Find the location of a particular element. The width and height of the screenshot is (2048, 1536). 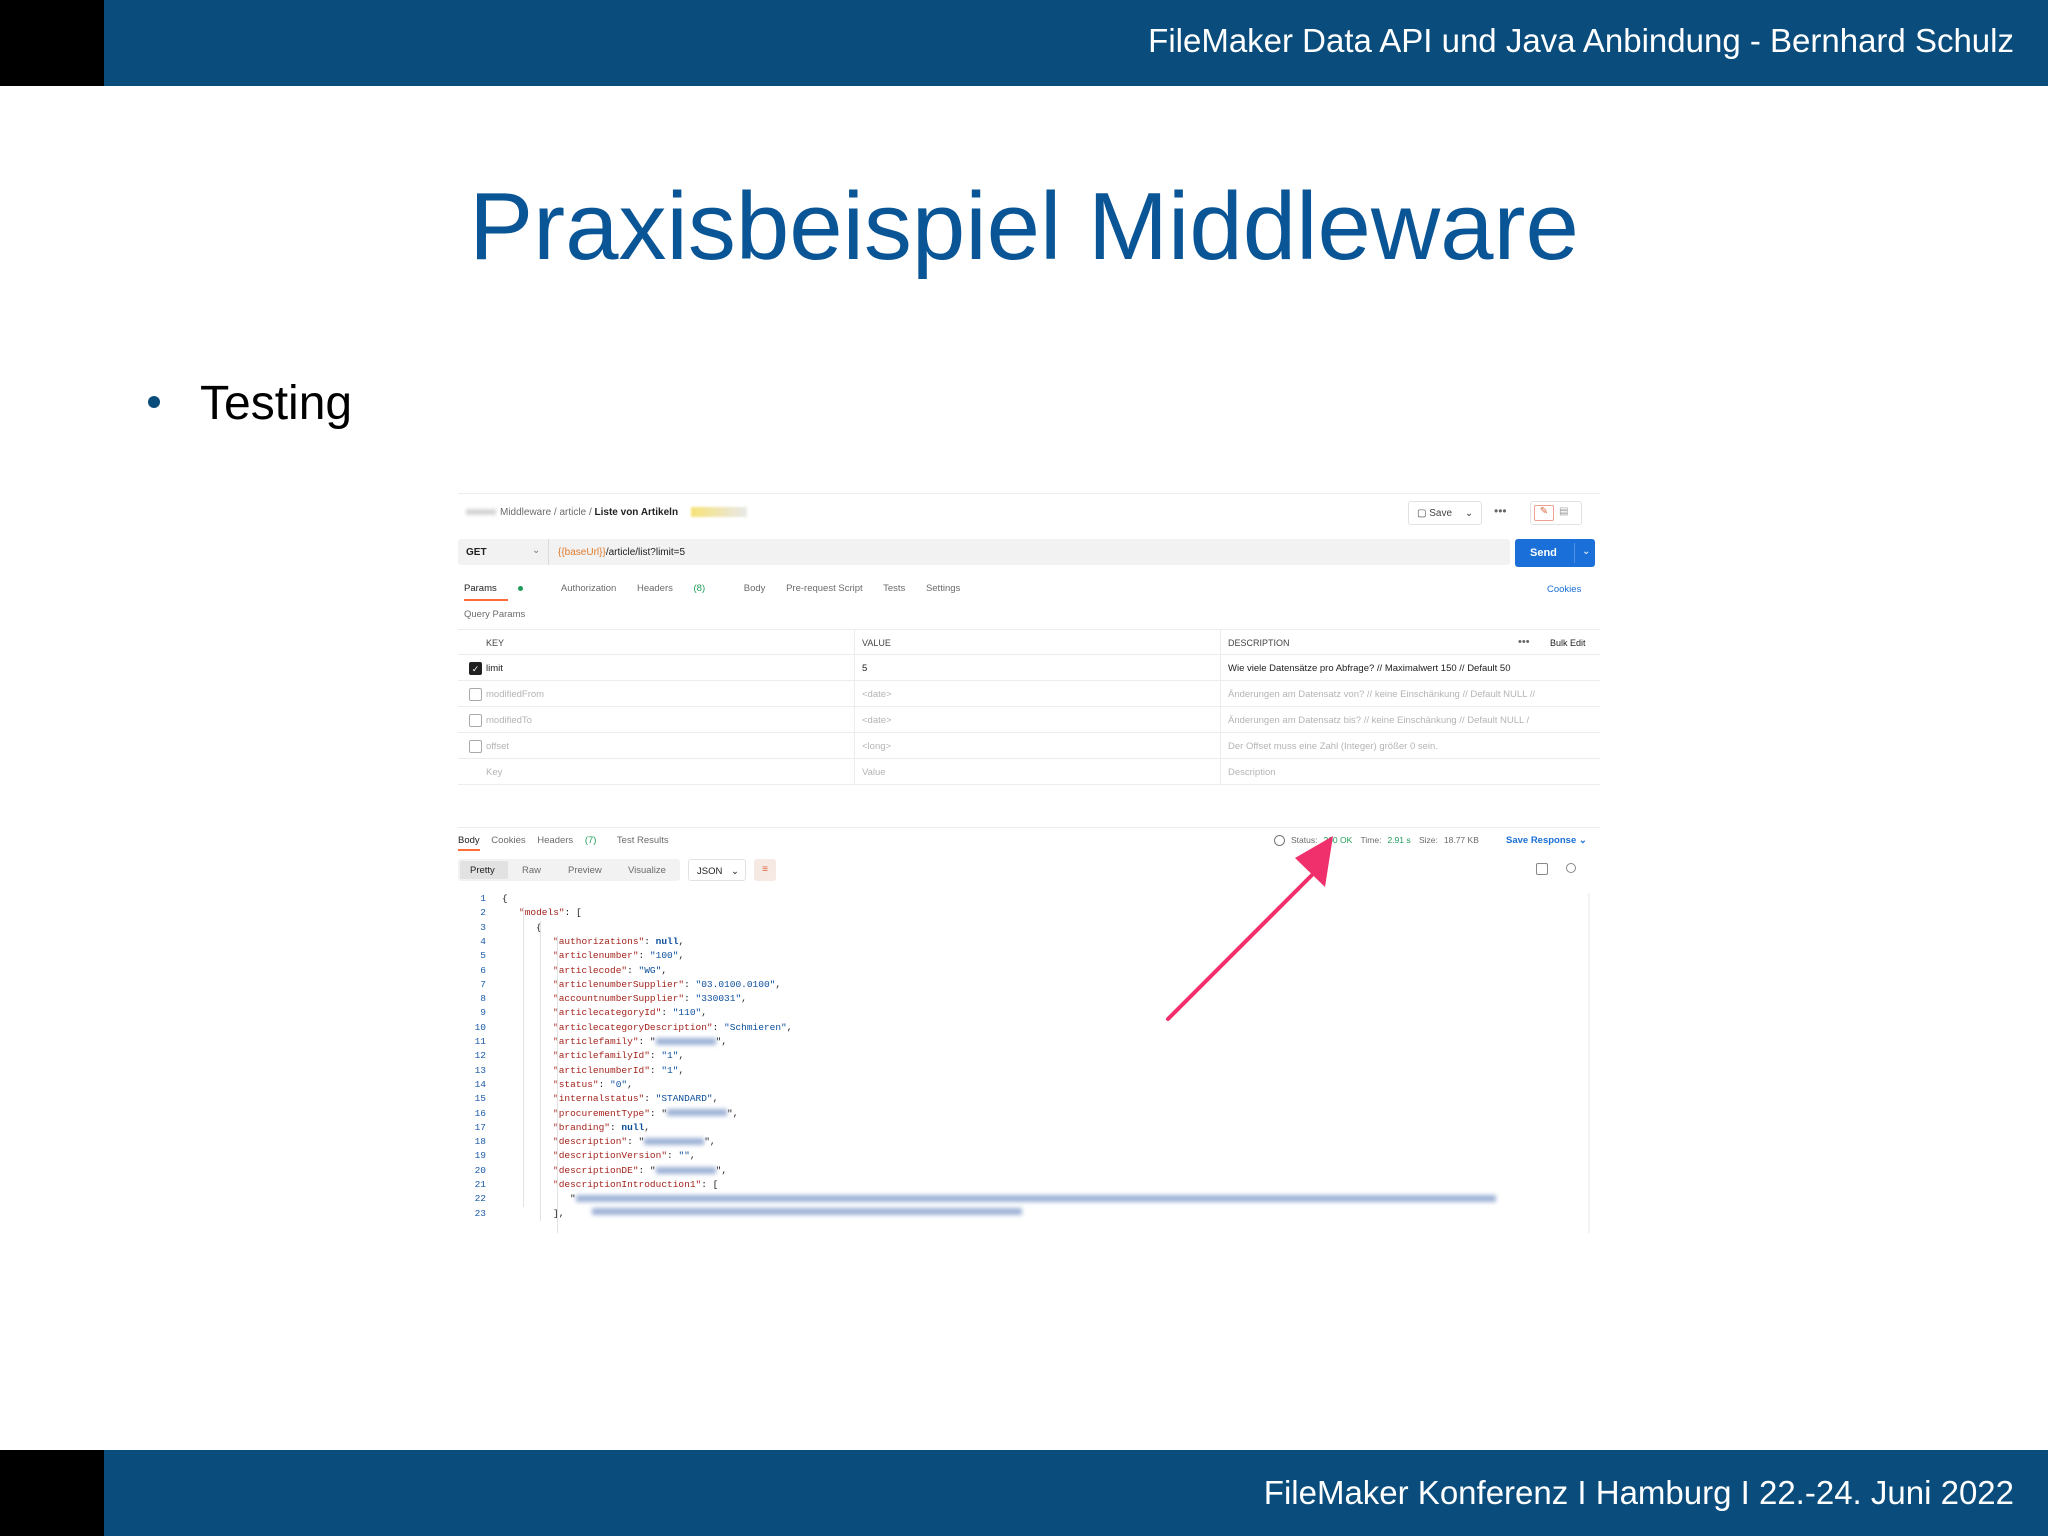

code-line: "descriptionVersion": "", is located at coordinates (624, 1156).